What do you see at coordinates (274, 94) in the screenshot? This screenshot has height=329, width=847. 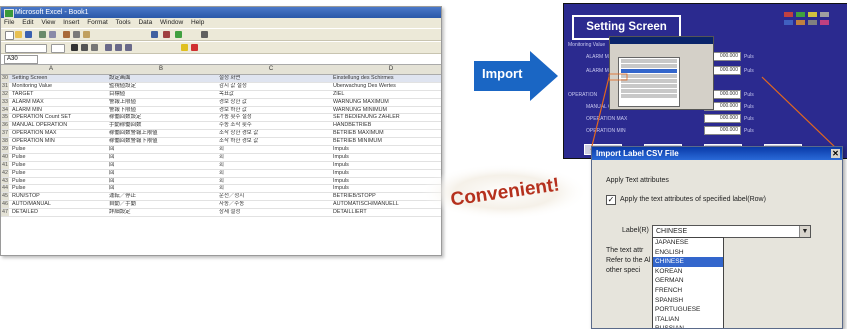 I see `cell: 목표값` at bounding box center [274, 94].